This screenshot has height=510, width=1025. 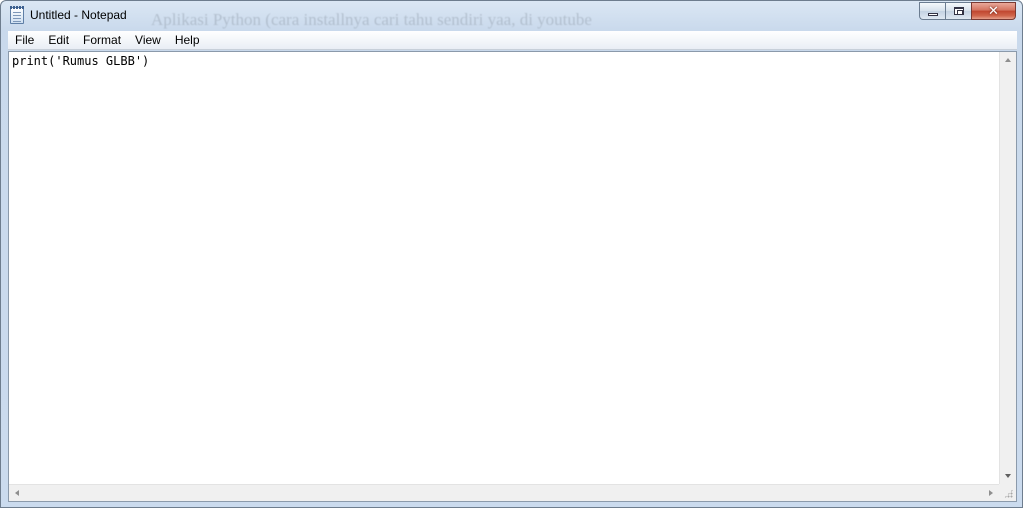 I want to click on maximize-icon, so click(x=958, y=11).